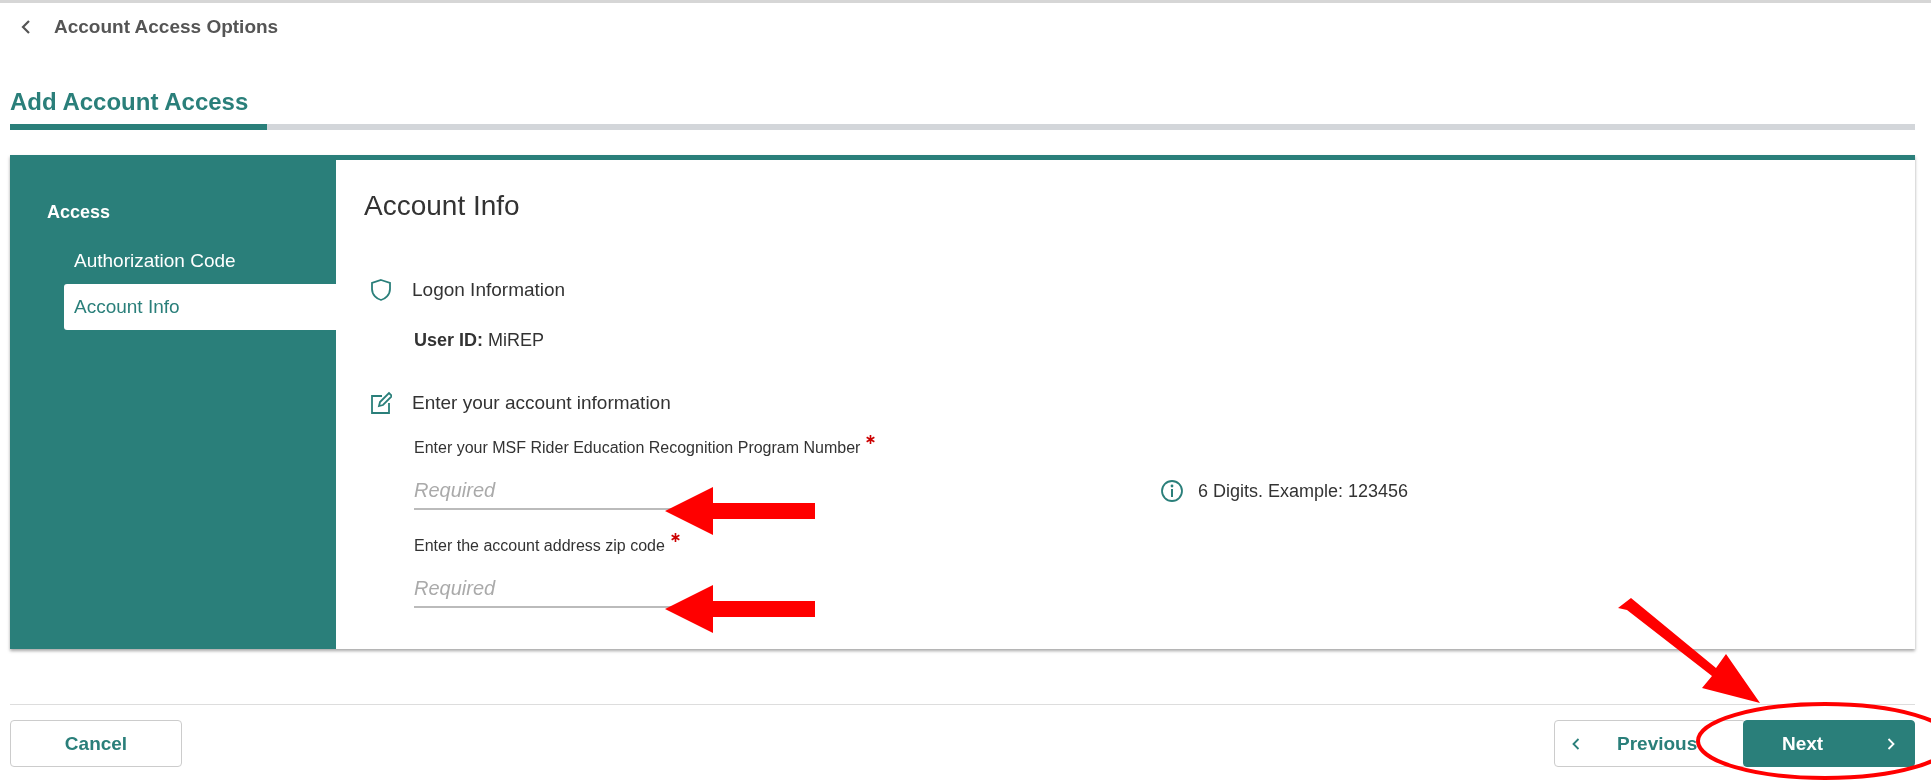 The image size is (1931, 782). What do you see at coordinates (480, 340) in the screenshot?
I see `user-id-text: User ID: MiREP` at bounding box center [480, 340].